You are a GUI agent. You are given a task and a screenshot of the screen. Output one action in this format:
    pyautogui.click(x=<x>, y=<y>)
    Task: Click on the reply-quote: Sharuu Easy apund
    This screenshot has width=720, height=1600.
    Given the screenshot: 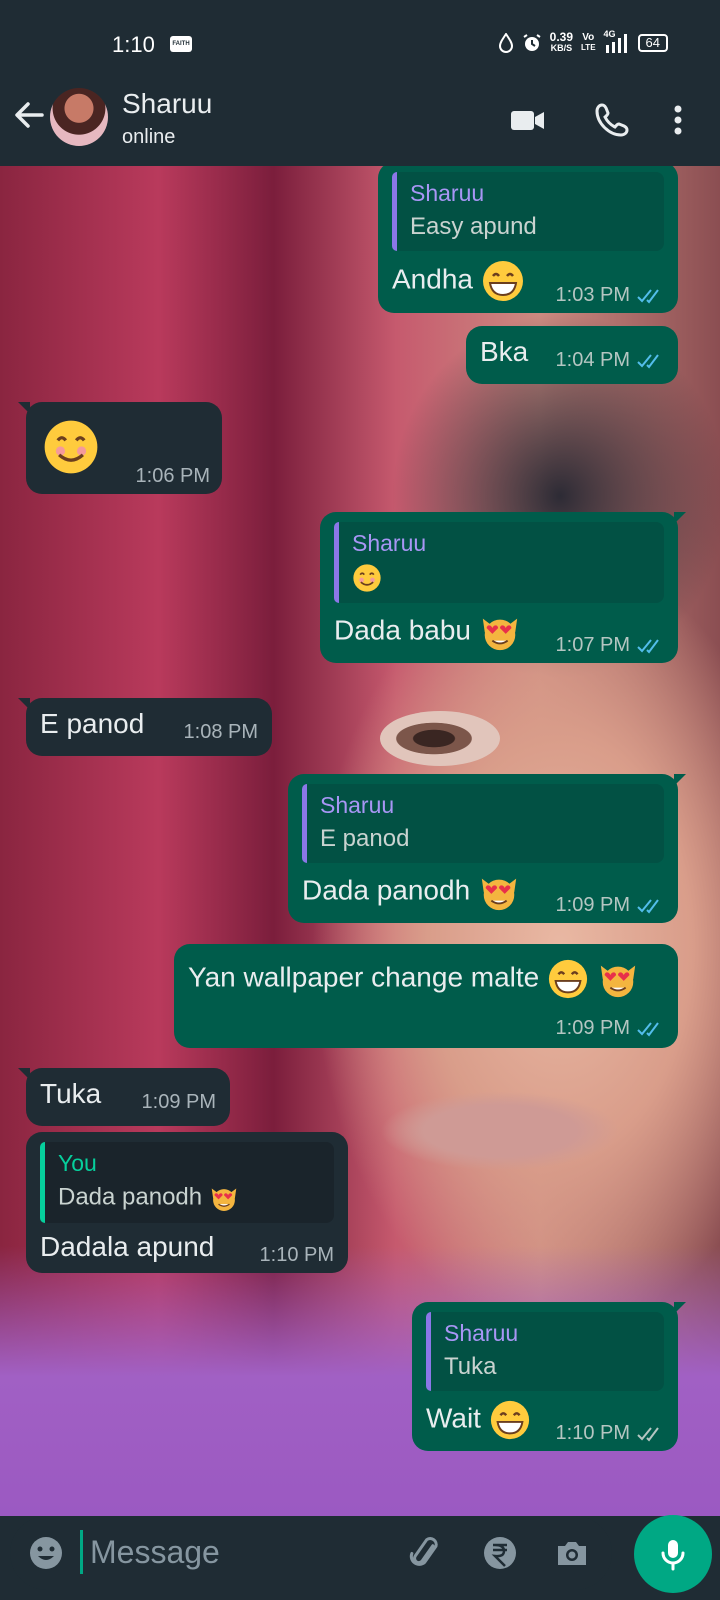 What is the action you would take?
    pyautogui.click(x=528, y=211)
    